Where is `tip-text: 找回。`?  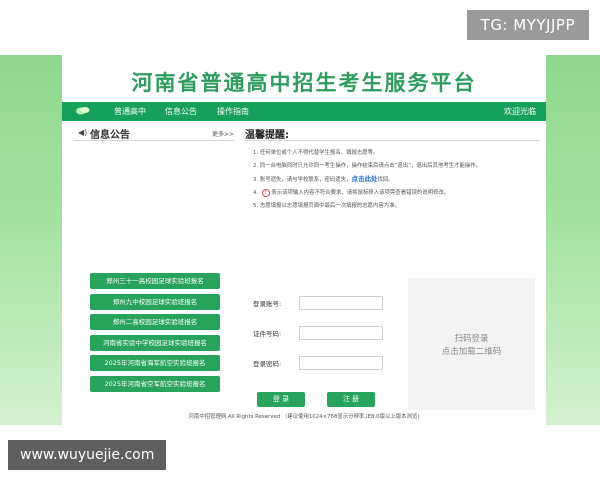 tip-text: 找回。 is located at coordinates (385, 180).